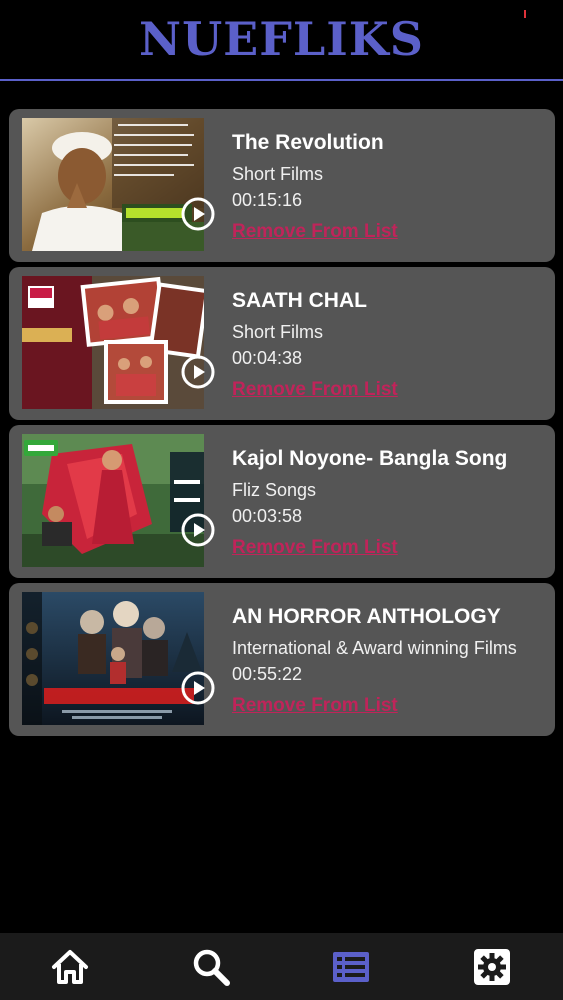 The width and height of the screenshot is (563, 1000). What do you see at coordinates (70, 967) in the screenshot?
I see `home-icon` at bounding box center [70, 967].